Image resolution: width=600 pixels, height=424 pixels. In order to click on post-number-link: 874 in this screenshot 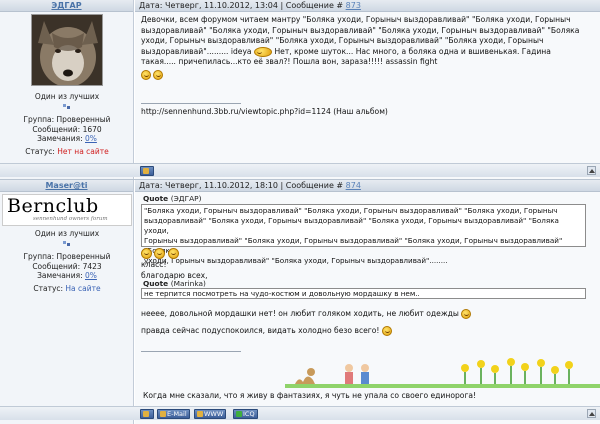, I will do `click(353, 185)`.